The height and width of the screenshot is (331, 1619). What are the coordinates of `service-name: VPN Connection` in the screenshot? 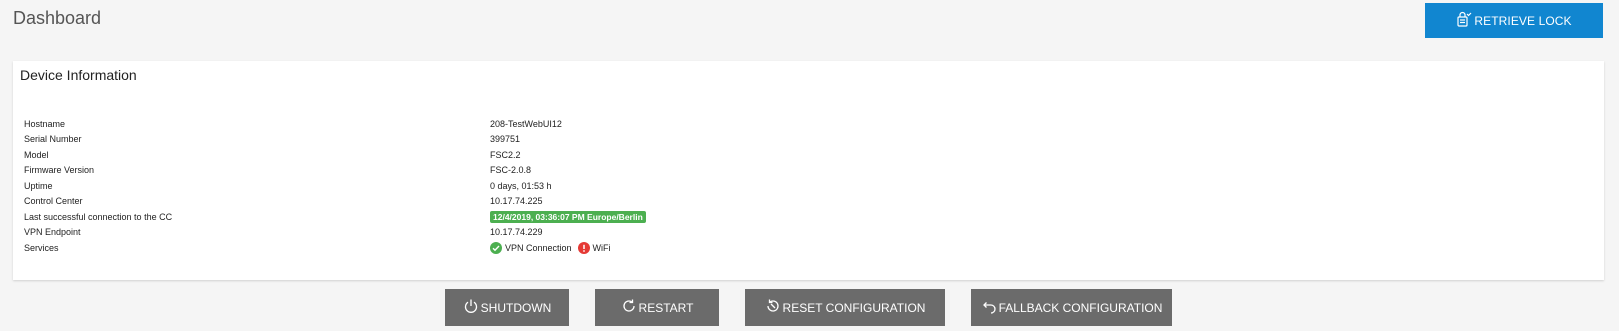 It's located at (538, 247).